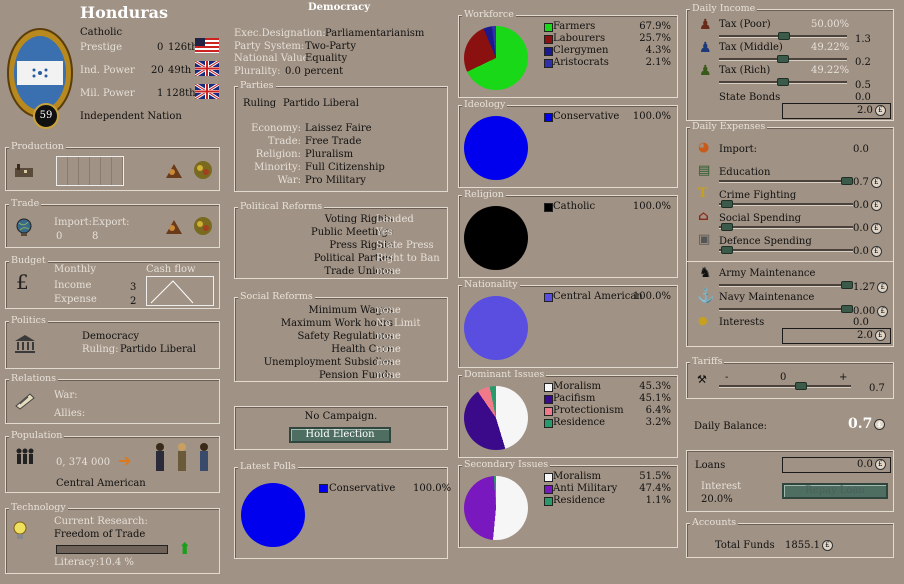  I want to click on allies-label: Allies:, so click(70, 413).